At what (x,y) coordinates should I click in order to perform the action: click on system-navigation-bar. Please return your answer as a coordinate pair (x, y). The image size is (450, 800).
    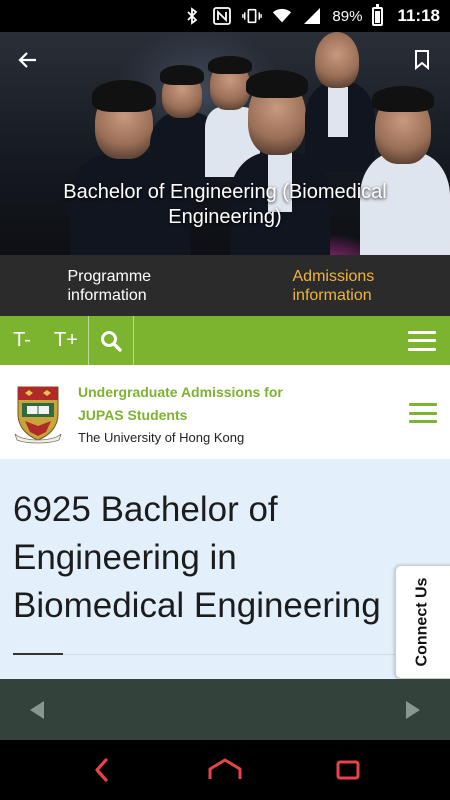
    Looking at the image, I should click on (225, 770).